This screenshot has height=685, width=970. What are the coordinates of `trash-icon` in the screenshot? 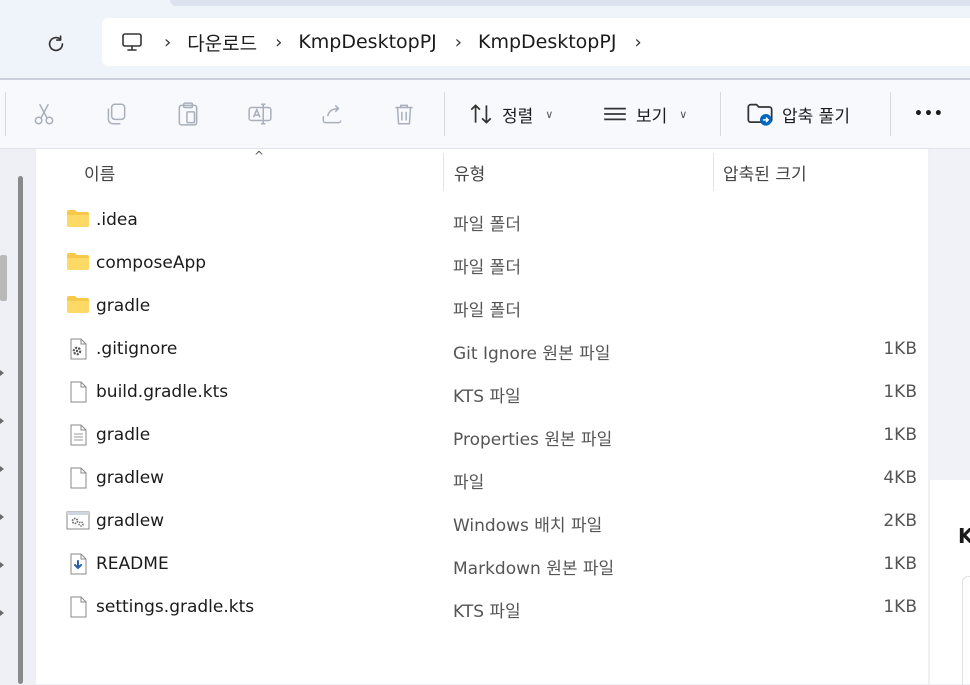 It's located at (404, 114).